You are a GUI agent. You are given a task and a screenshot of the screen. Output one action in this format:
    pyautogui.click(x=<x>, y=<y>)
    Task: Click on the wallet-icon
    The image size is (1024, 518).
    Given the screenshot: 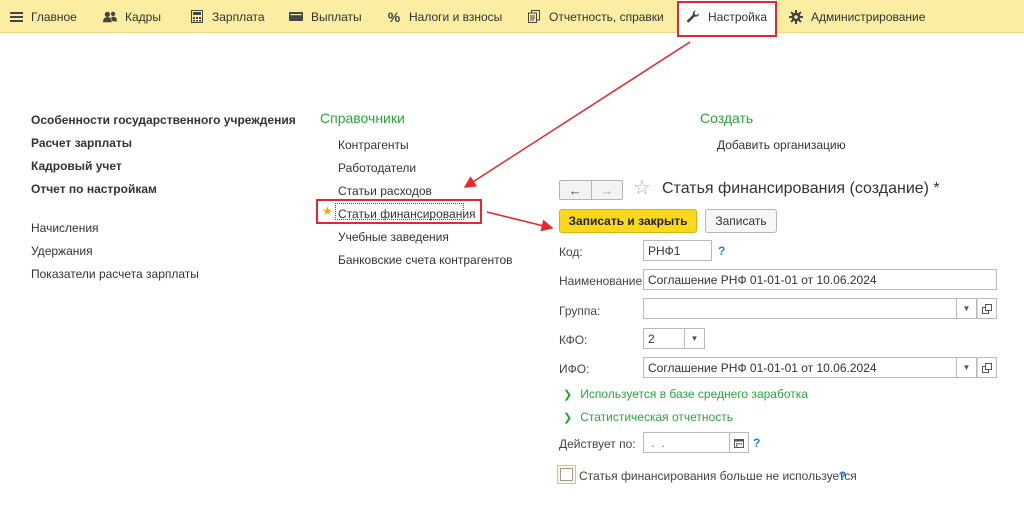 What is the action you would take?
    pyautogui.click(x=296, y=17)
    